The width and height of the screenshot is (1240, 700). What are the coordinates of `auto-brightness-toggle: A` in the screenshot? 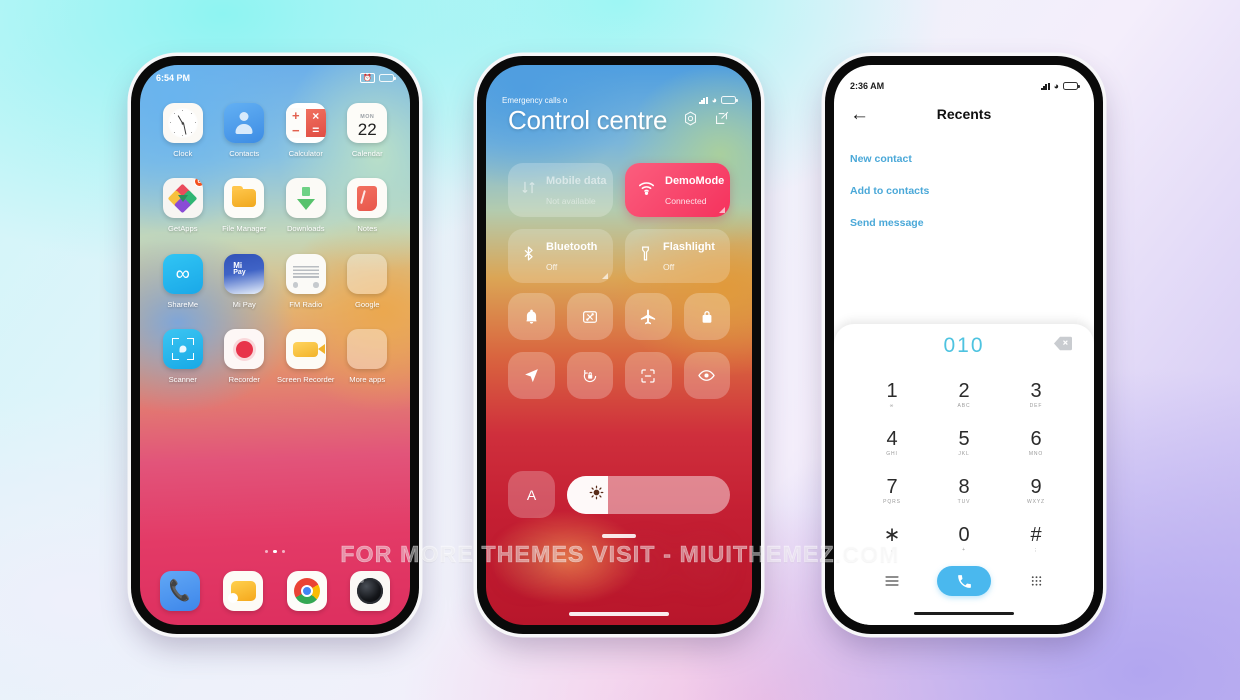 It's located at (531, 494).